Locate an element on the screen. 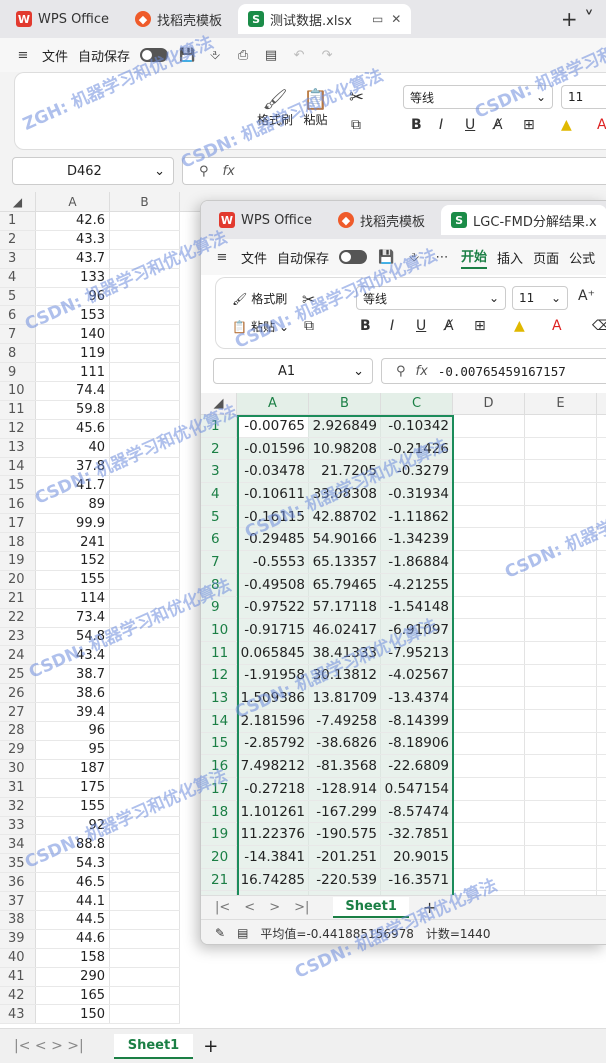  cell-a: 119 is located at coordinates (73, 353).